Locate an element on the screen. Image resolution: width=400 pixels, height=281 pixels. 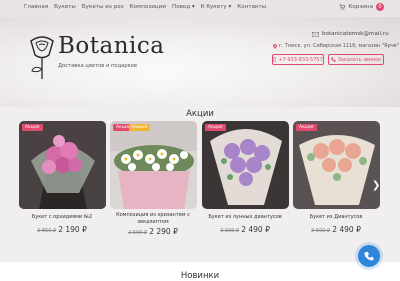
section-title-sale: Акции is located at coordinates (200, 114).